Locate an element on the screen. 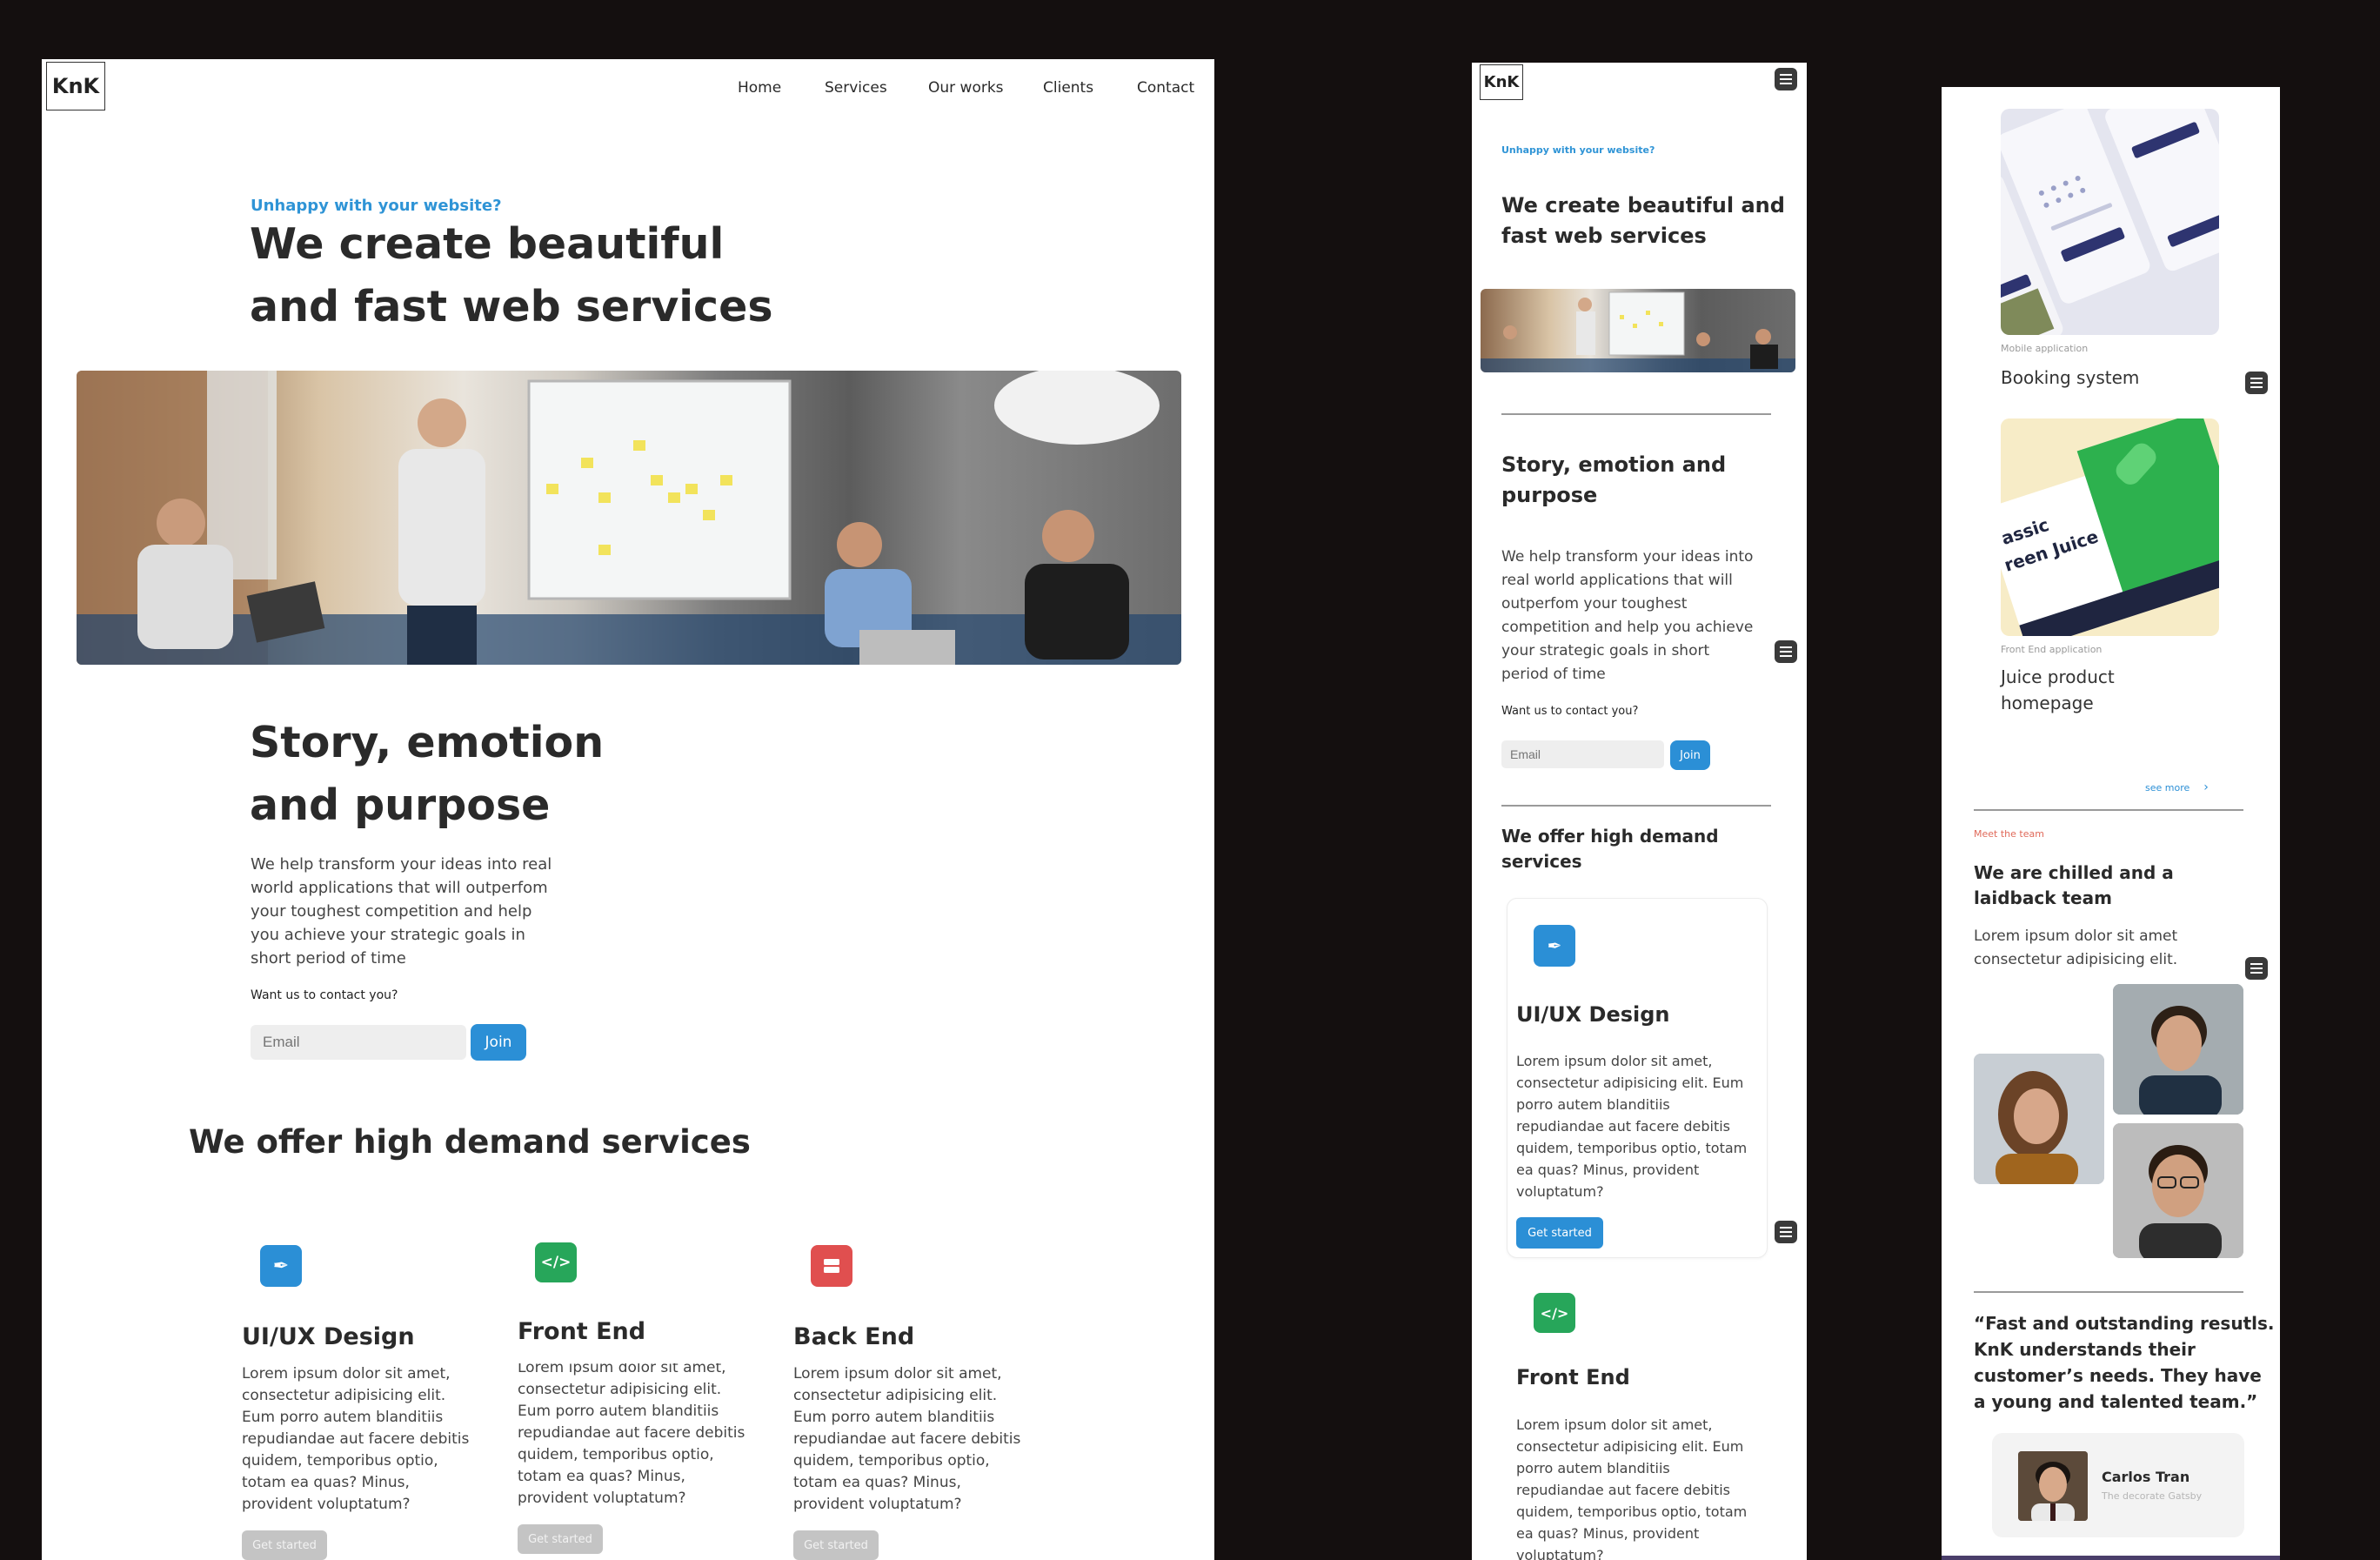 This screenshot has width=2380, height=1560. story-title-line2: and purpose is located at coordinates (400, 805).